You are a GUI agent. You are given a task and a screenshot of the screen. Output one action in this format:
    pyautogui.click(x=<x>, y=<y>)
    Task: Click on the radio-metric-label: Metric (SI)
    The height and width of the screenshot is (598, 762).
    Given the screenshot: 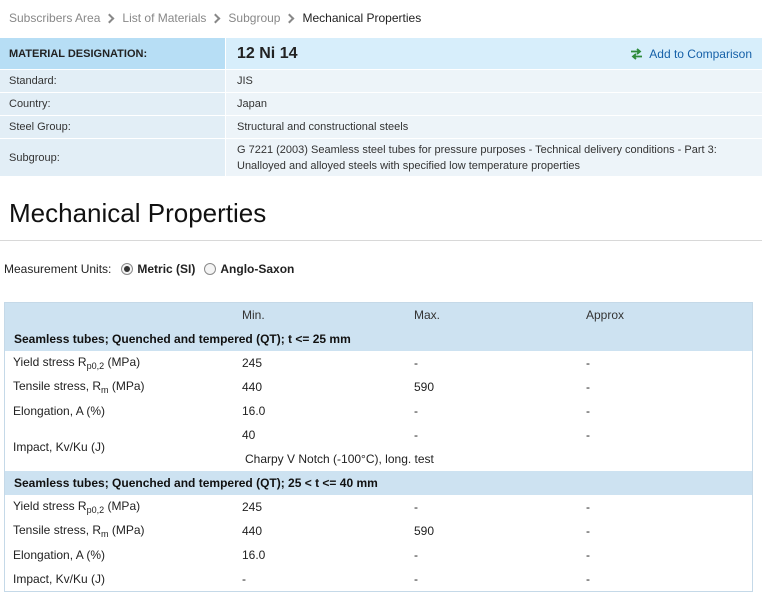 What is the action you would take?
    pyautogui.click(x=166, y=269)
    